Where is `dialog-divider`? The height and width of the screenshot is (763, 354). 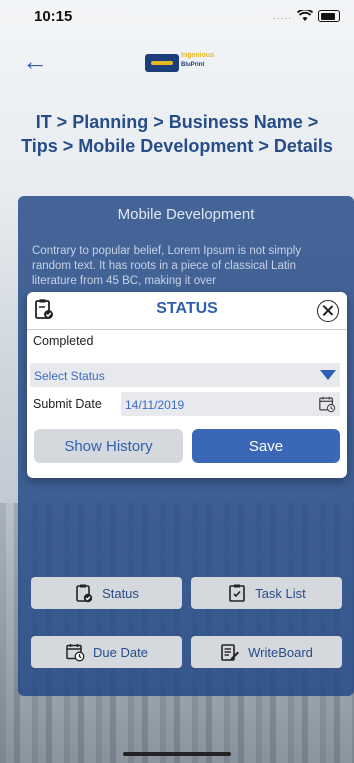 dialog-divider is located at coordinates (187, 329).